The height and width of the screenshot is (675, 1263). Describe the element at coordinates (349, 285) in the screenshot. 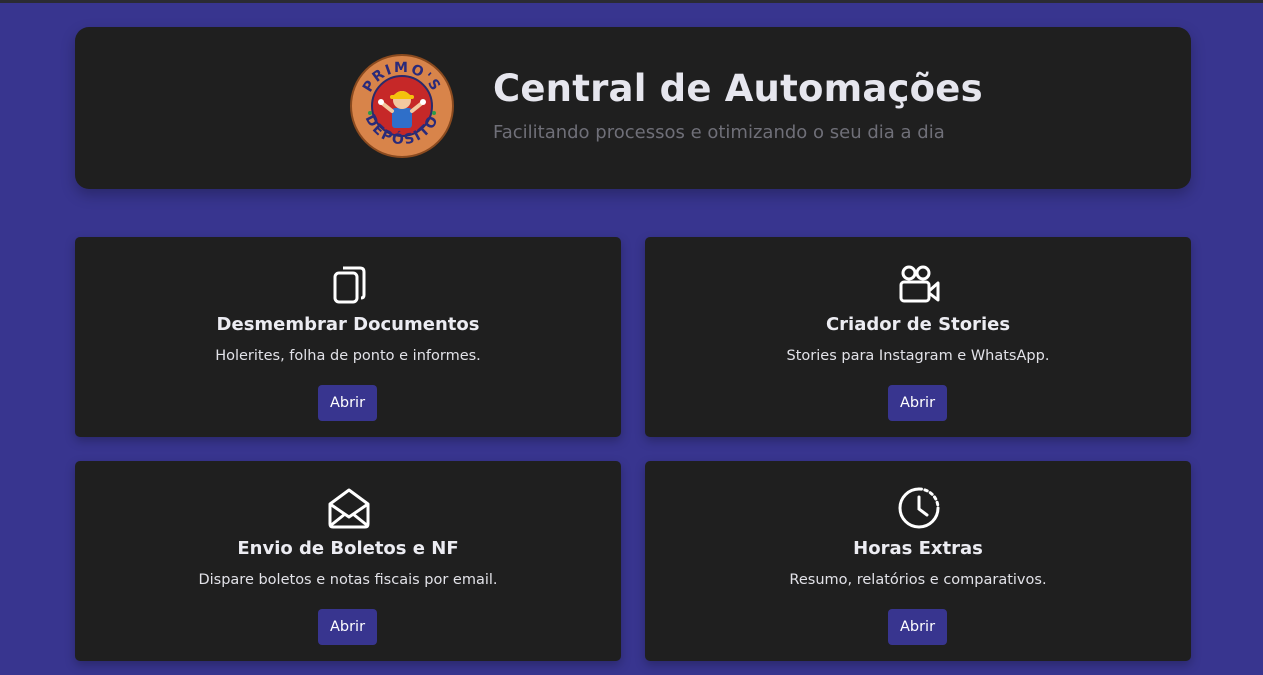

I see `documents-icon` at that location.